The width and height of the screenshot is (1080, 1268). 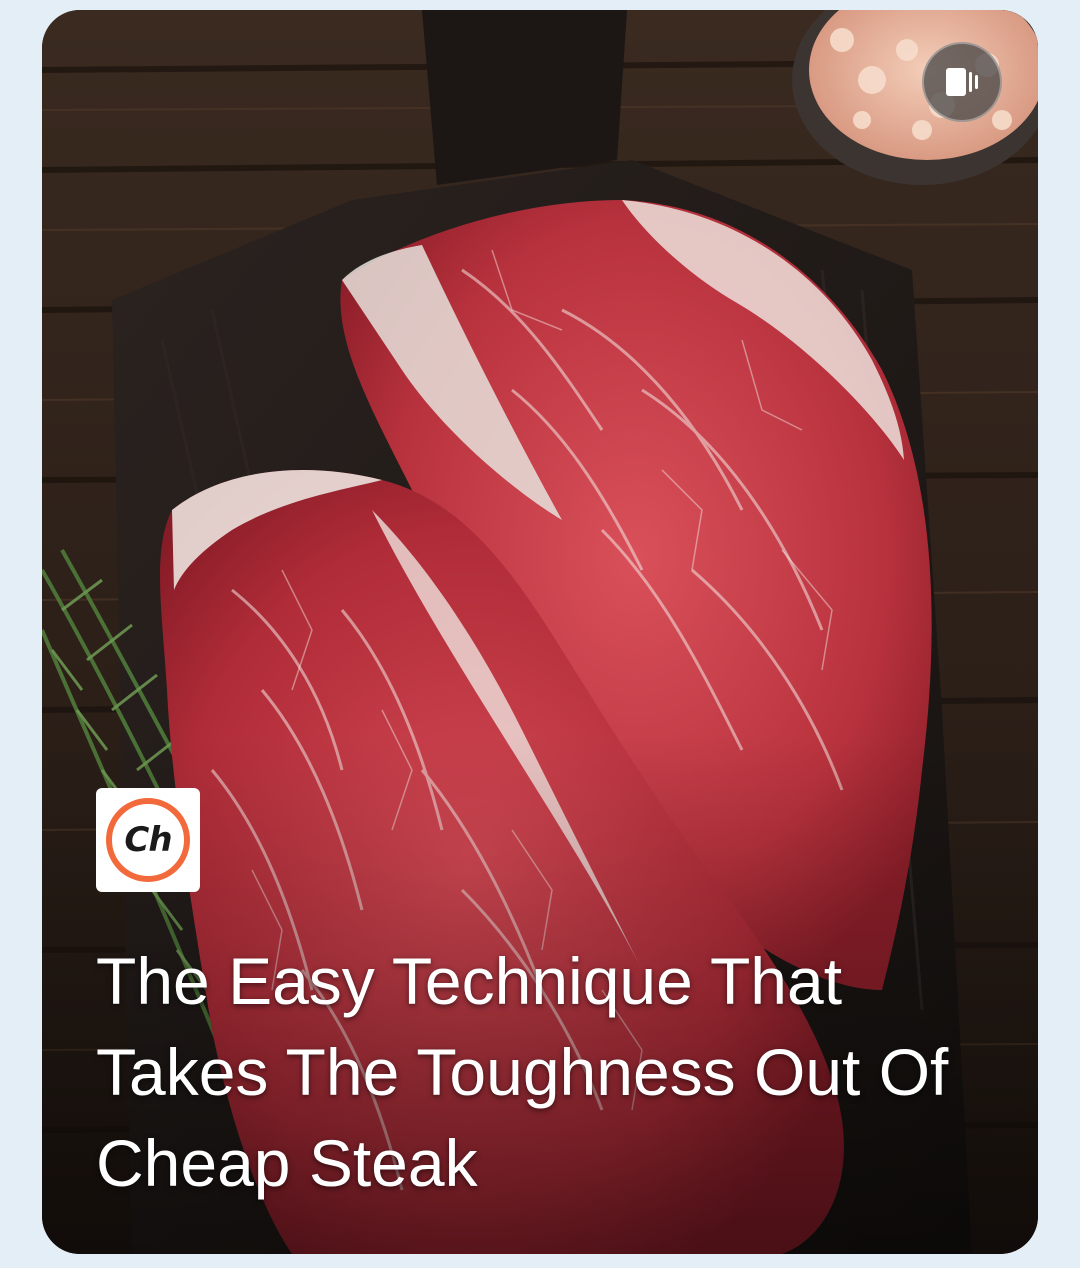 I want to click on story-button, so click(x=962, y=82).